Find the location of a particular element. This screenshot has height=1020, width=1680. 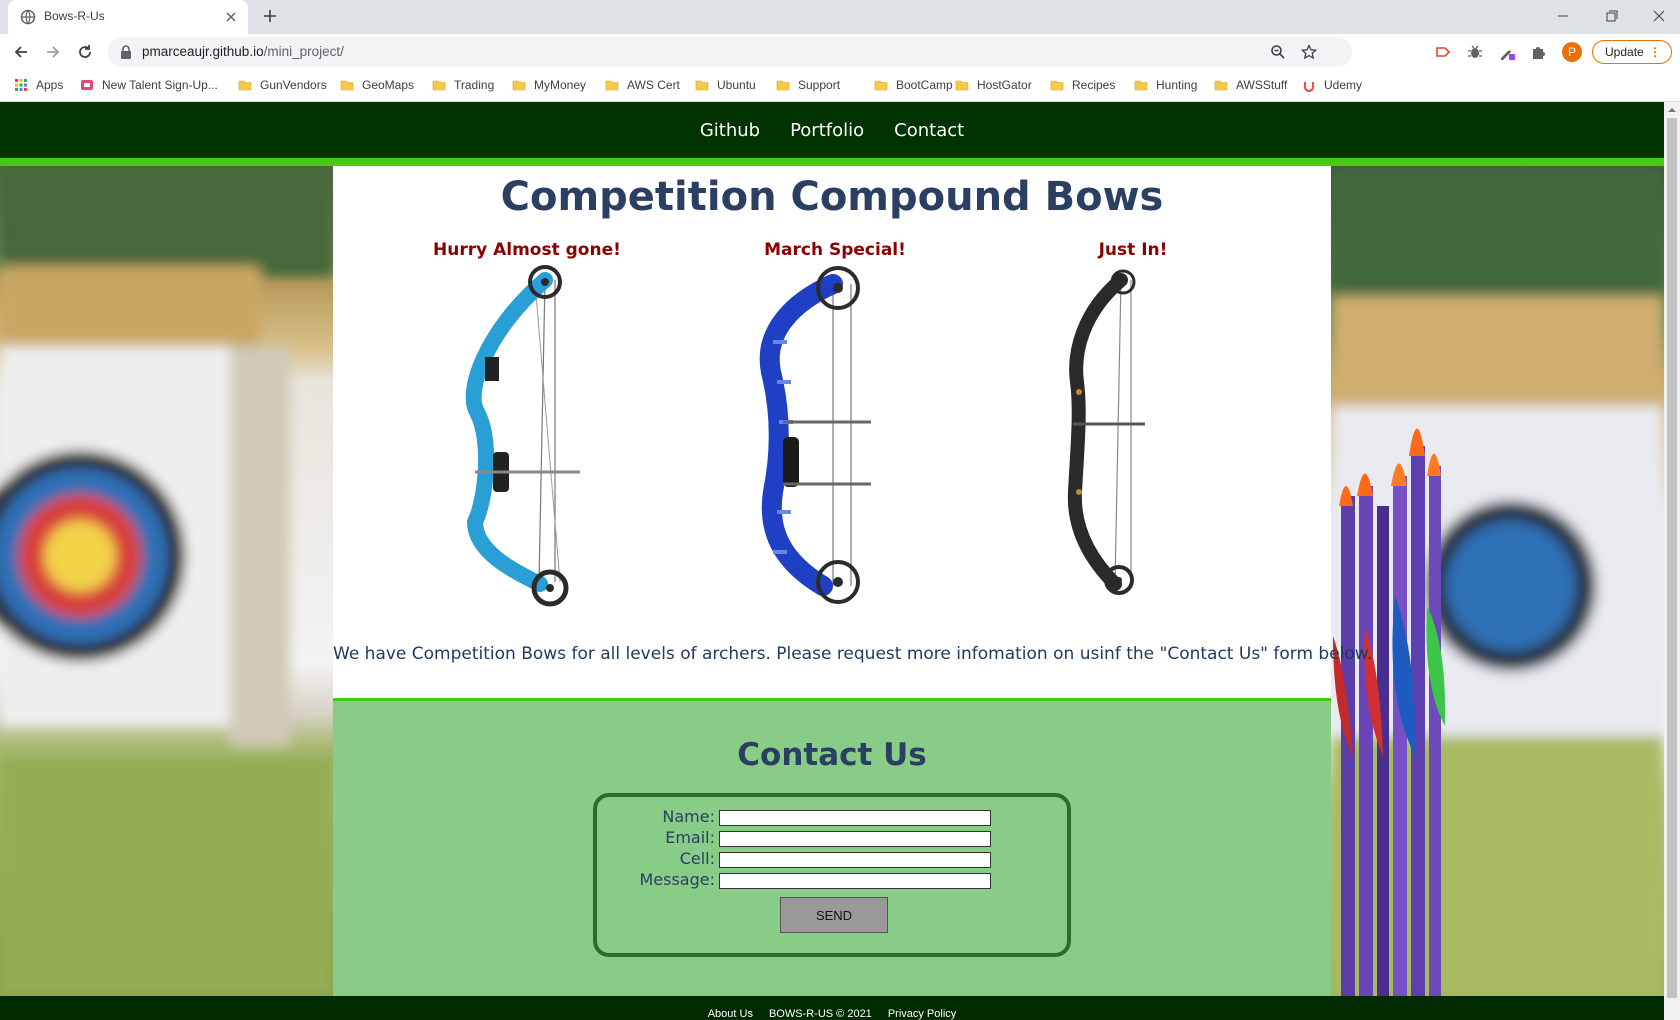

bookmark-item: AWSStuff is located at coordinates (1250, 85).